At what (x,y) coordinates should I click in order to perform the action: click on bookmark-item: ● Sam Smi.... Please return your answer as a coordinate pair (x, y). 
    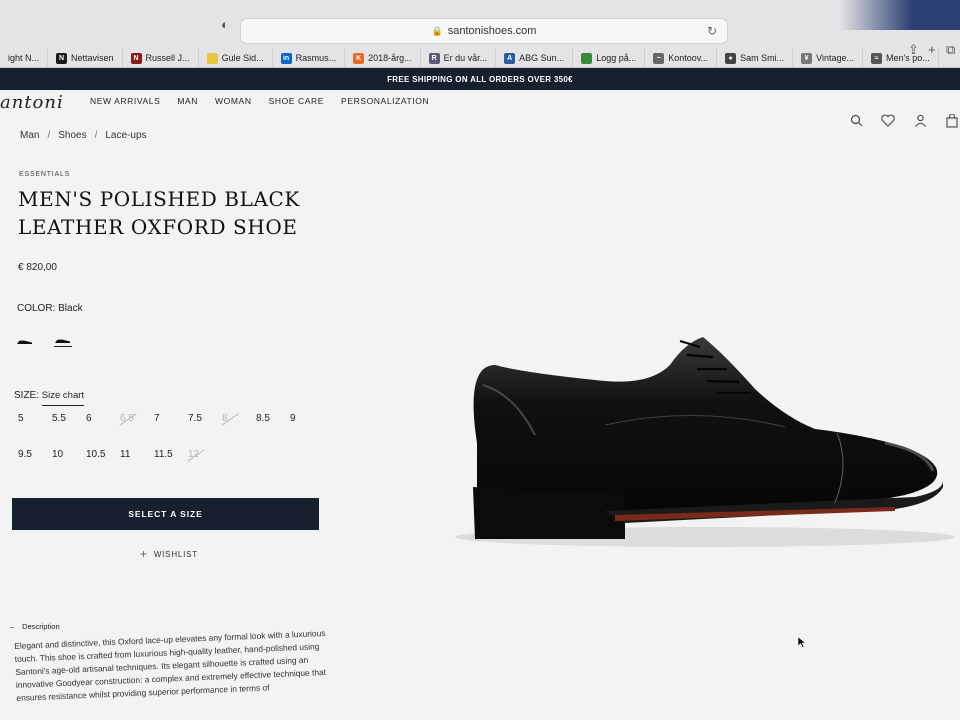
    Looking at the image, I should click on (755, 58).